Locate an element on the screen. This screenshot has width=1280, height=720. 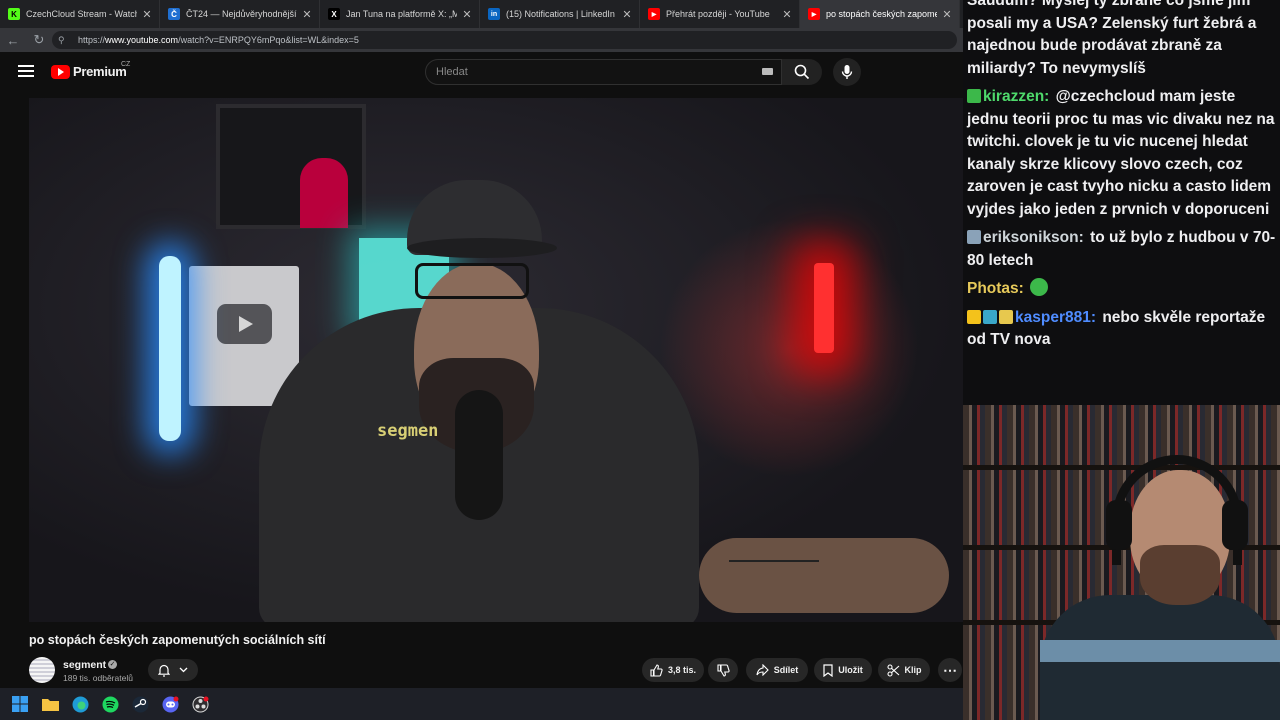
verified-icon: ✓ is located at coordinates (112, 664).